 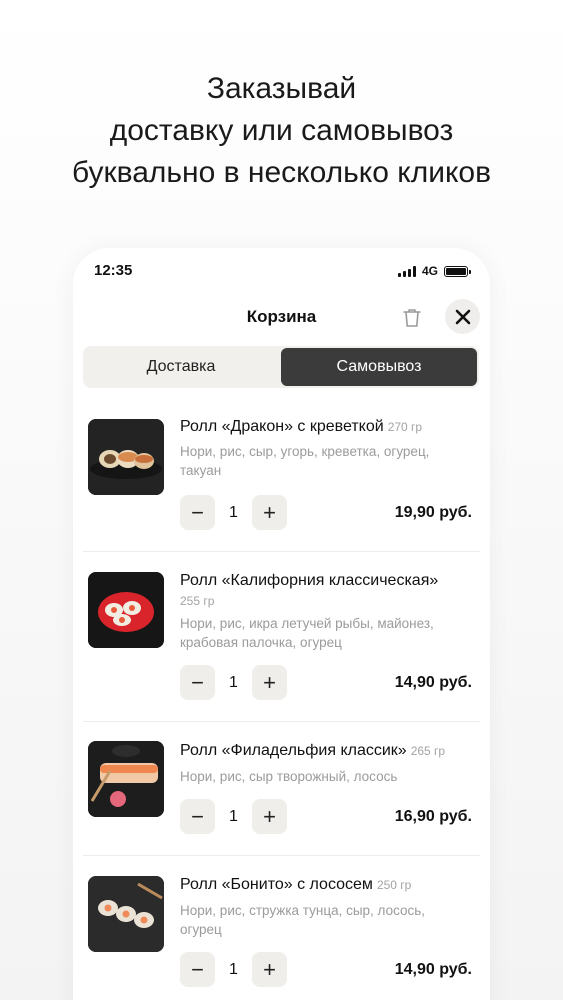 What do you see at coordinates (433, 512) in the screenshot?
I see `product-price: 19,90 руб.` at bounding box center [433, 512].